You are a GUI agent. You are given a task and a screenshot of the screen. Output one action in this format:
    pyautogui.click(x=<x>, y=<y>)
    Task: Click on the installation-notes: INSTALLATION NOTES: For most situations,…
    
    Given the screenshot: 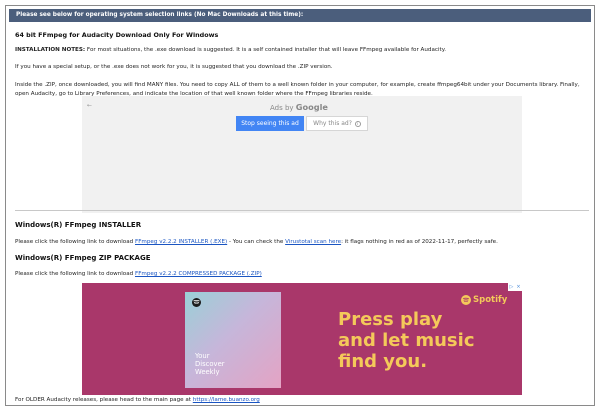 What is the action you would take?
    pyautogui.click(x=230, y=50)
    